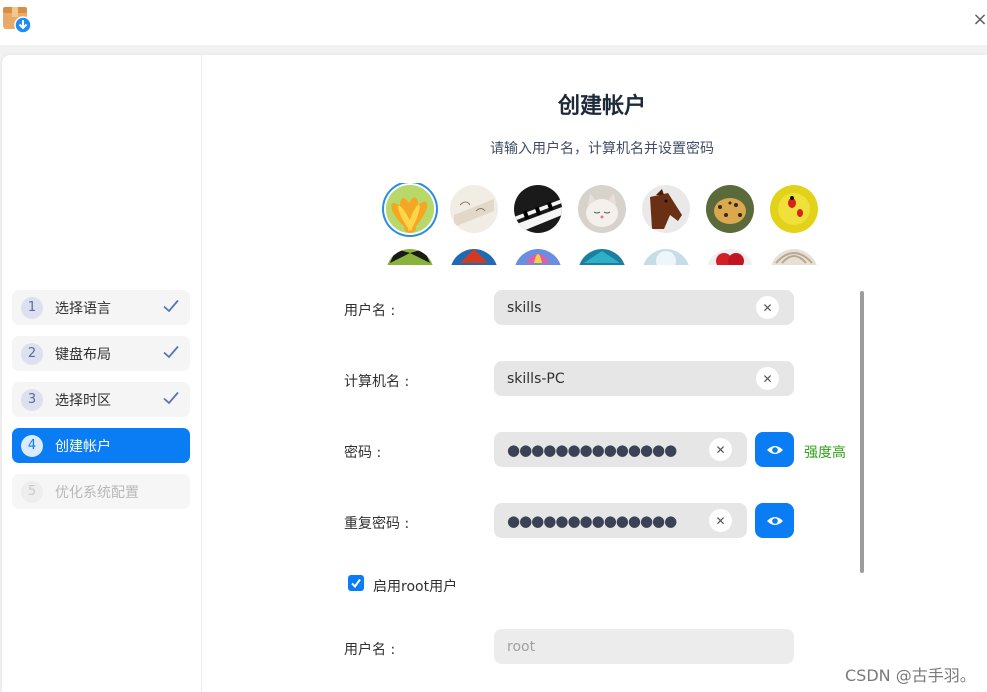 The height and width of the screenshot is (692, 987). Describe the element at coordinates (32, 399) in the screenshot. I see `step-number: 3` at that location.